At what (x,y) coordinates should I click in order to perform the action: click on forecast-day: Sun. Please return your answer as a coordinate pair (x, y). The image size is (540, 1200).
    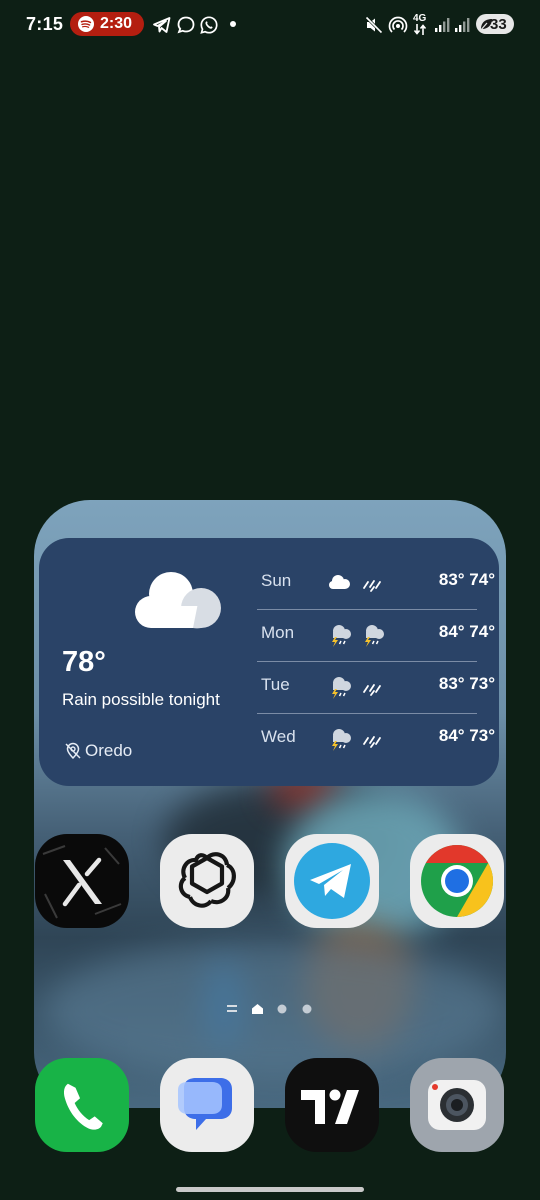
    Looking at the image, I should click on (276, 580).